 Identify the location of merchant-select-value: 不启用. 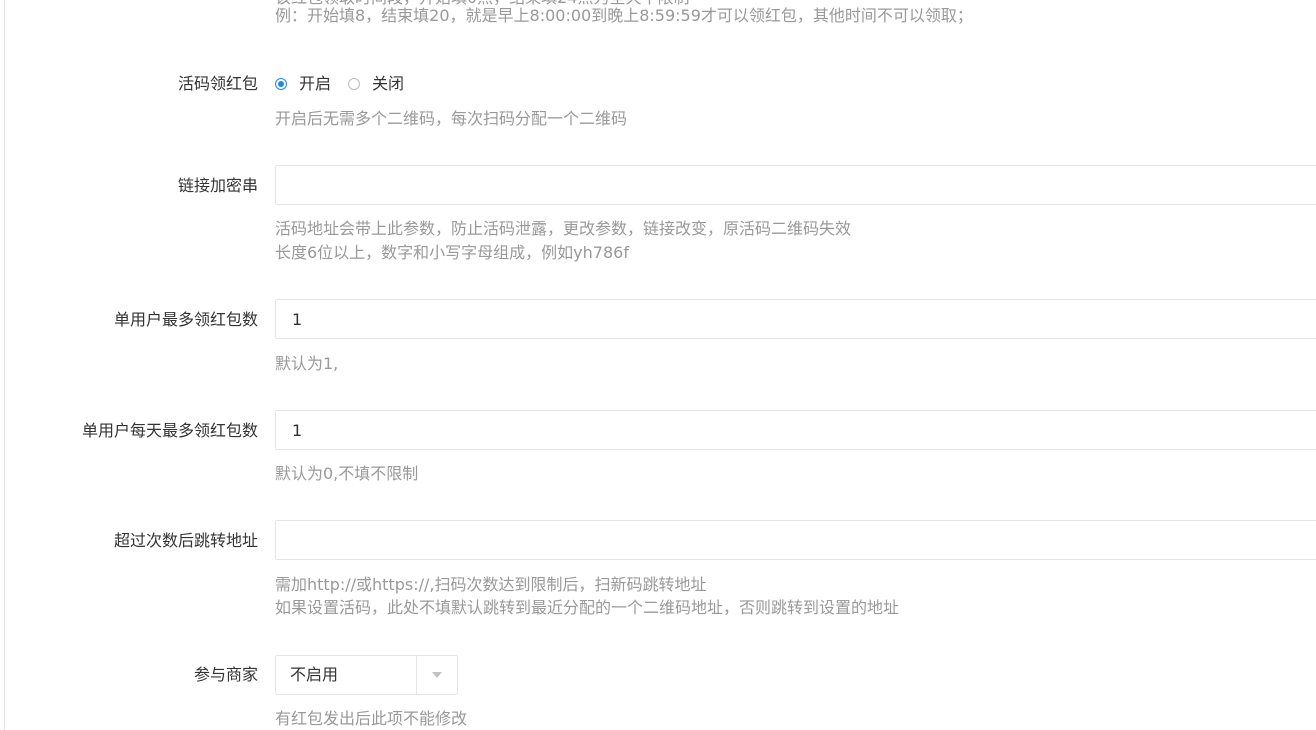
(314, 674).